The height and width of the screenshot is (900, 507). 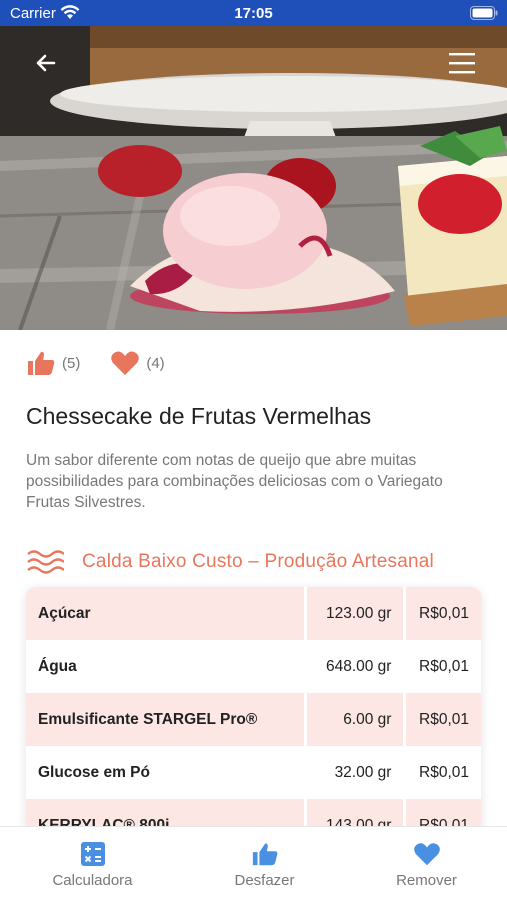 I want to click on tab-remove: Remover, so click(x=424, y=863).